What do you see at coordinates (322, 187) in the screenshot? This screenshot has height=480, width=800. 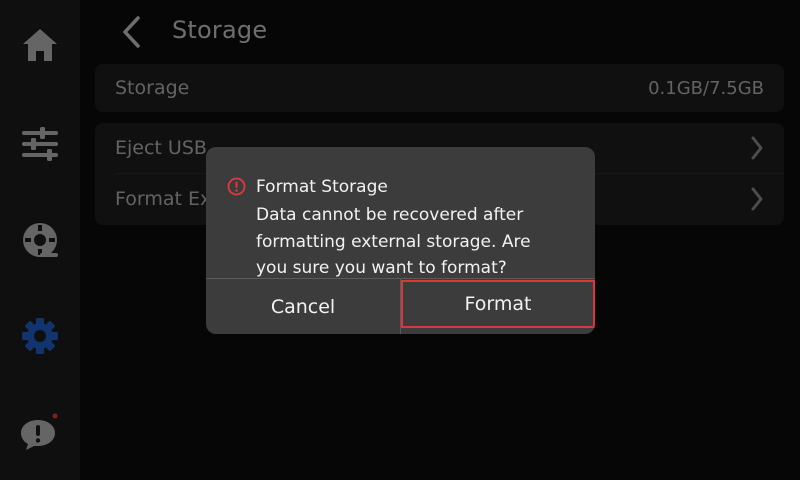 I see `dialog-title: Format Storage` at bounding box center [322, 187].